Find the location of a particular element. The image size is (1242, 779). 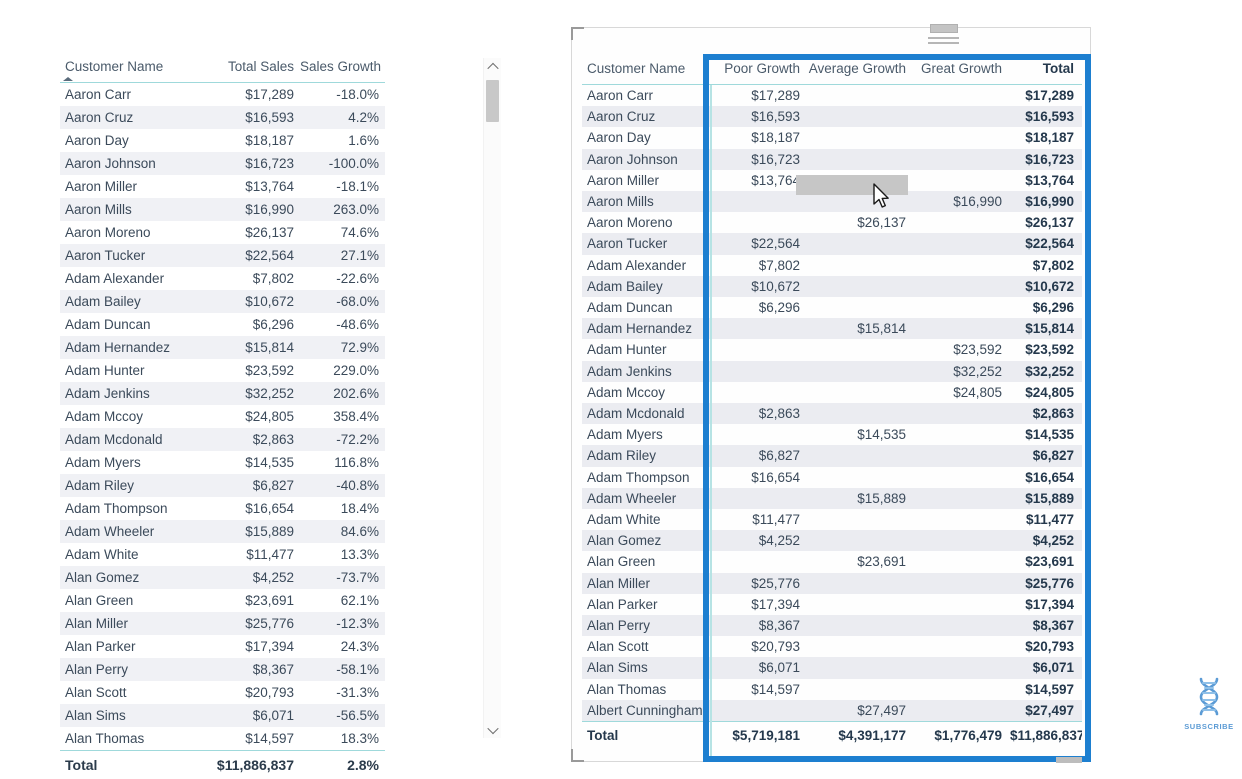

cell-sales-growth: -73.7% is located at coordinates (342, 577).